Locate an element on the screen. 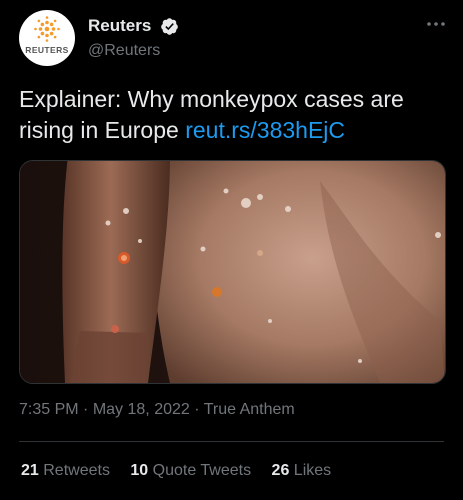 Image resolution: width=463 pixels, height=500 pixels. tweet-date: May 18, 2022 is located at coordinates (141, 409).